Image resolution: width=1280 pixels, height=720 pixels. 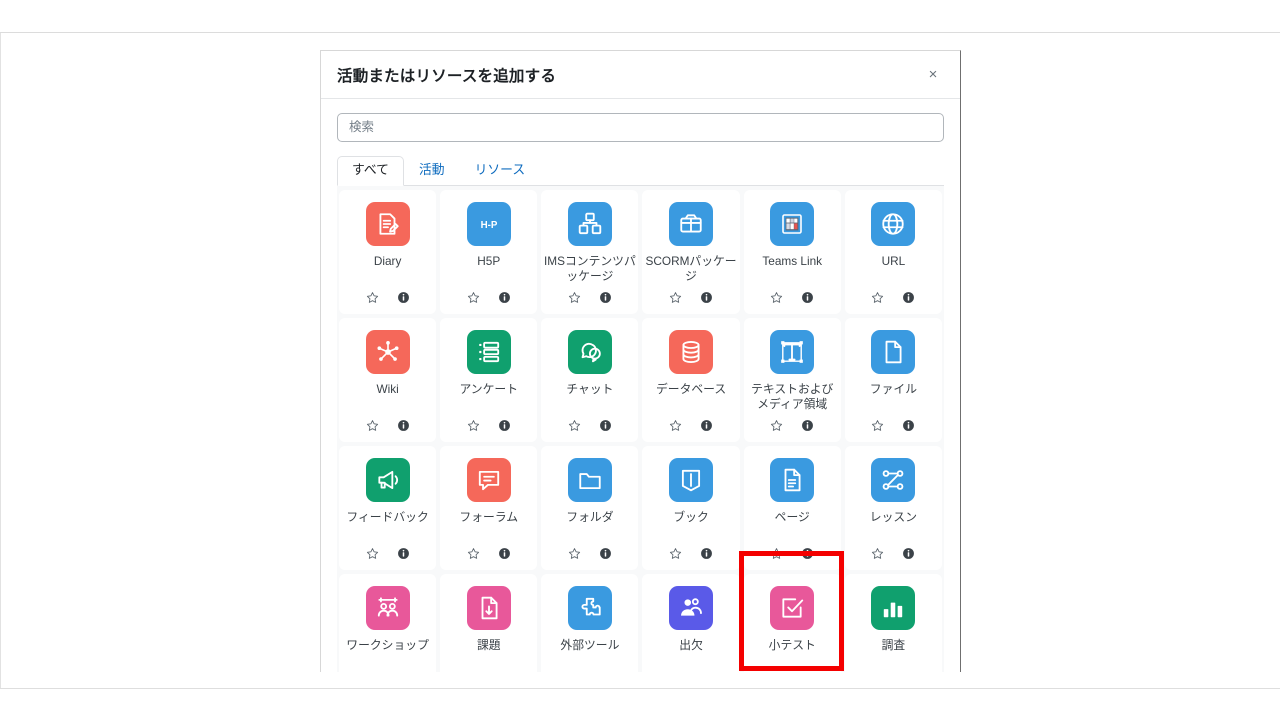 I want to click on tab-resources: リソース, so click(x=500, y=171).